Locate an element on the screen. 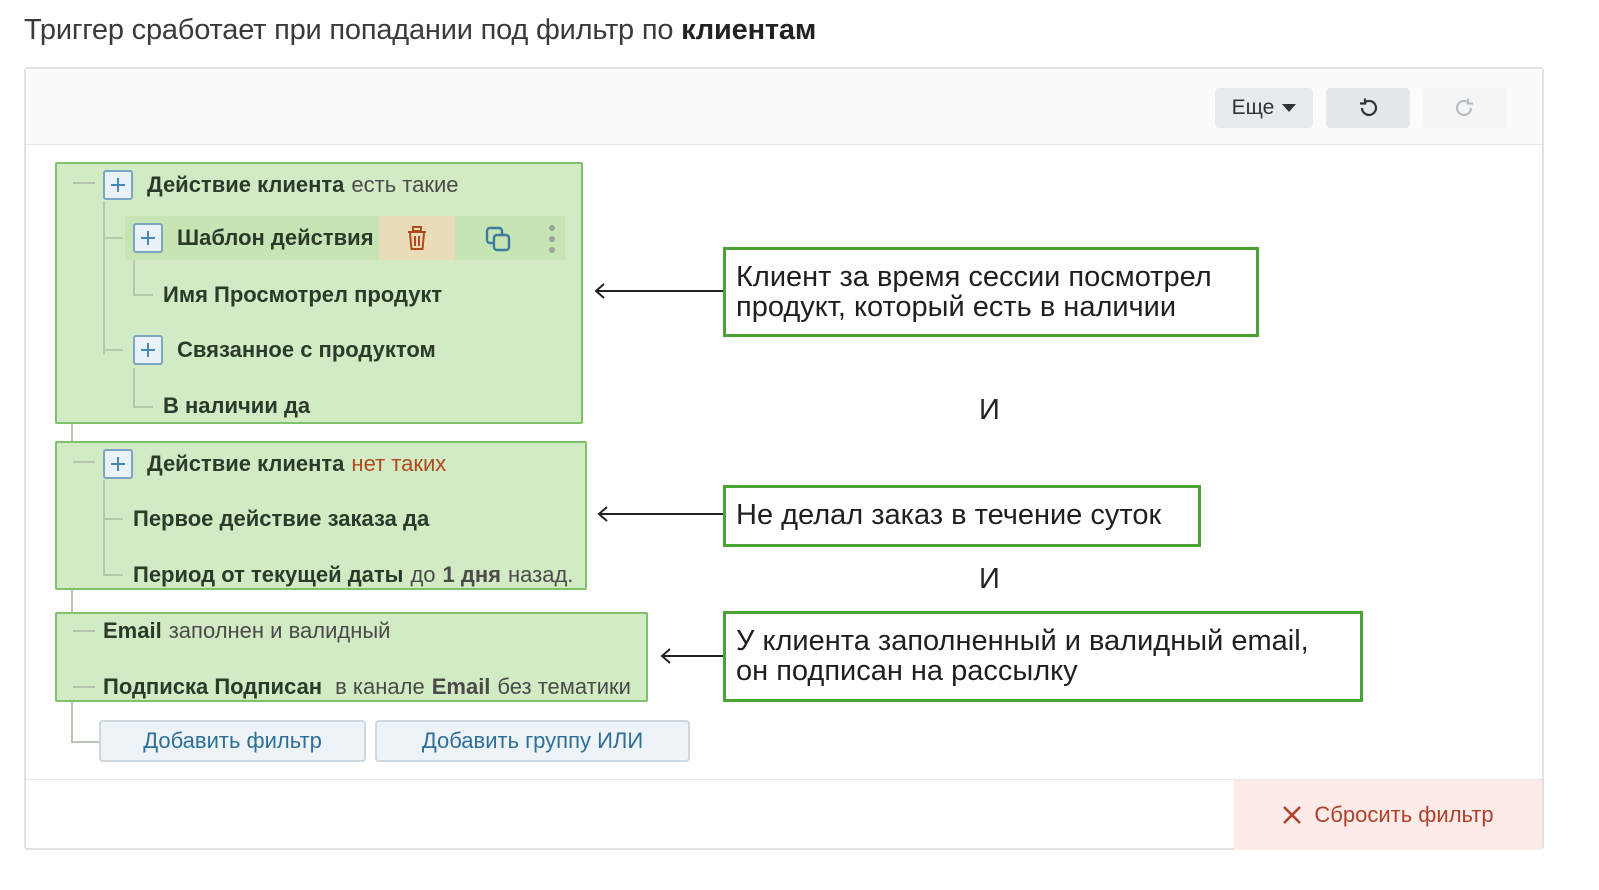  filter-row: Связанное с продуктом is located at coordinates (284, 350).